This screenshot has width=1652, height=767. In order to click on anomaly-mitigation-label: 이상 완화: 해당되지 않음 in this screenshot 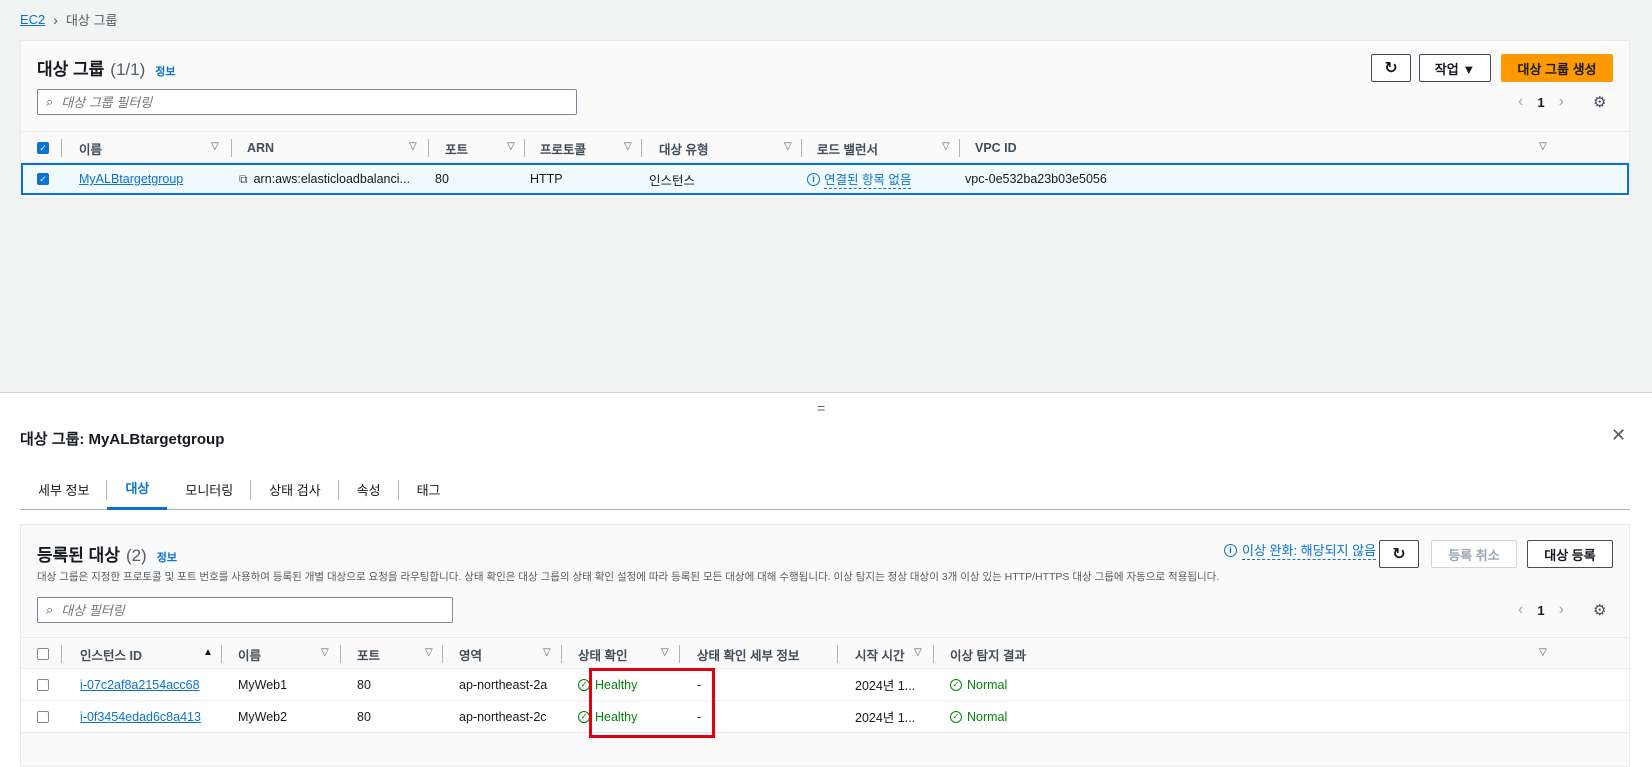, I will do `click(1309, 550)`.